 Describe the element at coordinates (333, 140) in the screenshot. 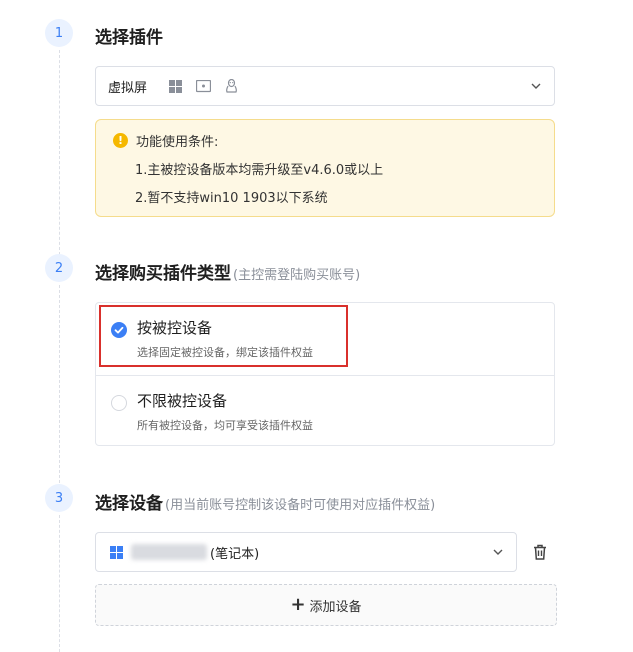

I see `notice-title-row: ! 功能使用条件:` at that location.